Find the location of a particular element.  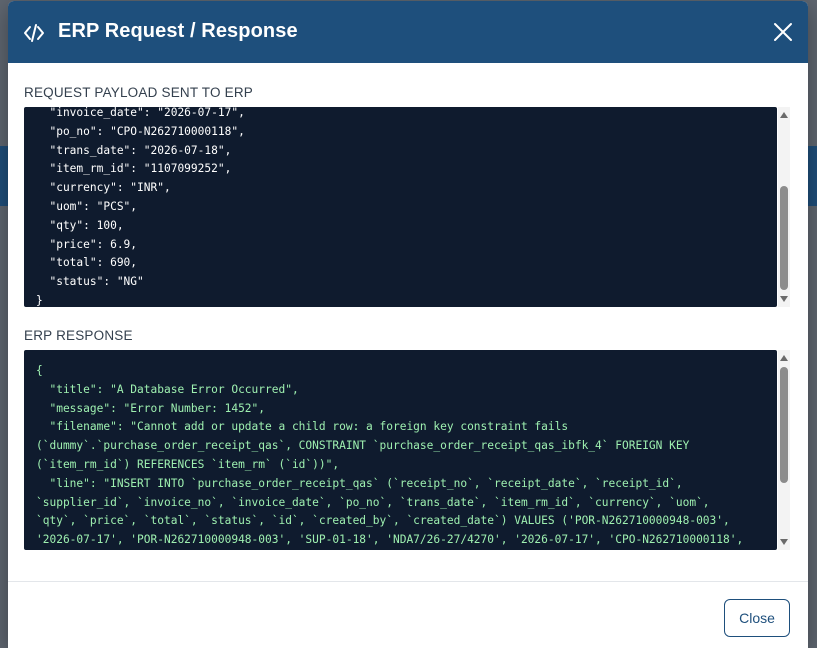

footer-divider is located at coordinates (408, 581).